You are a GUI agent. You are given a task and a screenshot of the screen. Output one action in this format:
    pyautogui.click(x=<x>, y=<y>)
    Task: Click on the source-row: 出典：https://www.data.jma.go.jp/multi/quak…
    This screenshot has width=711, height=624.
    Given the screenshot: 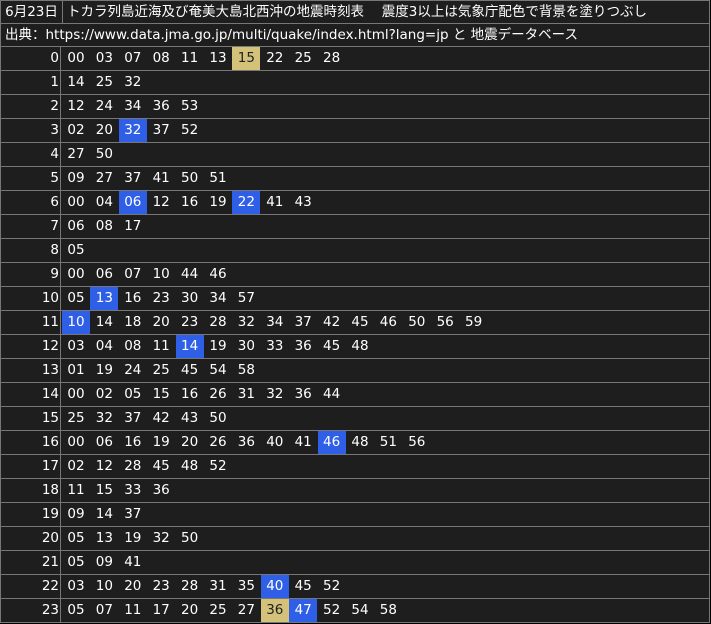 What is the action you would take?
    pyautogui.click(x=355, y=35)
    